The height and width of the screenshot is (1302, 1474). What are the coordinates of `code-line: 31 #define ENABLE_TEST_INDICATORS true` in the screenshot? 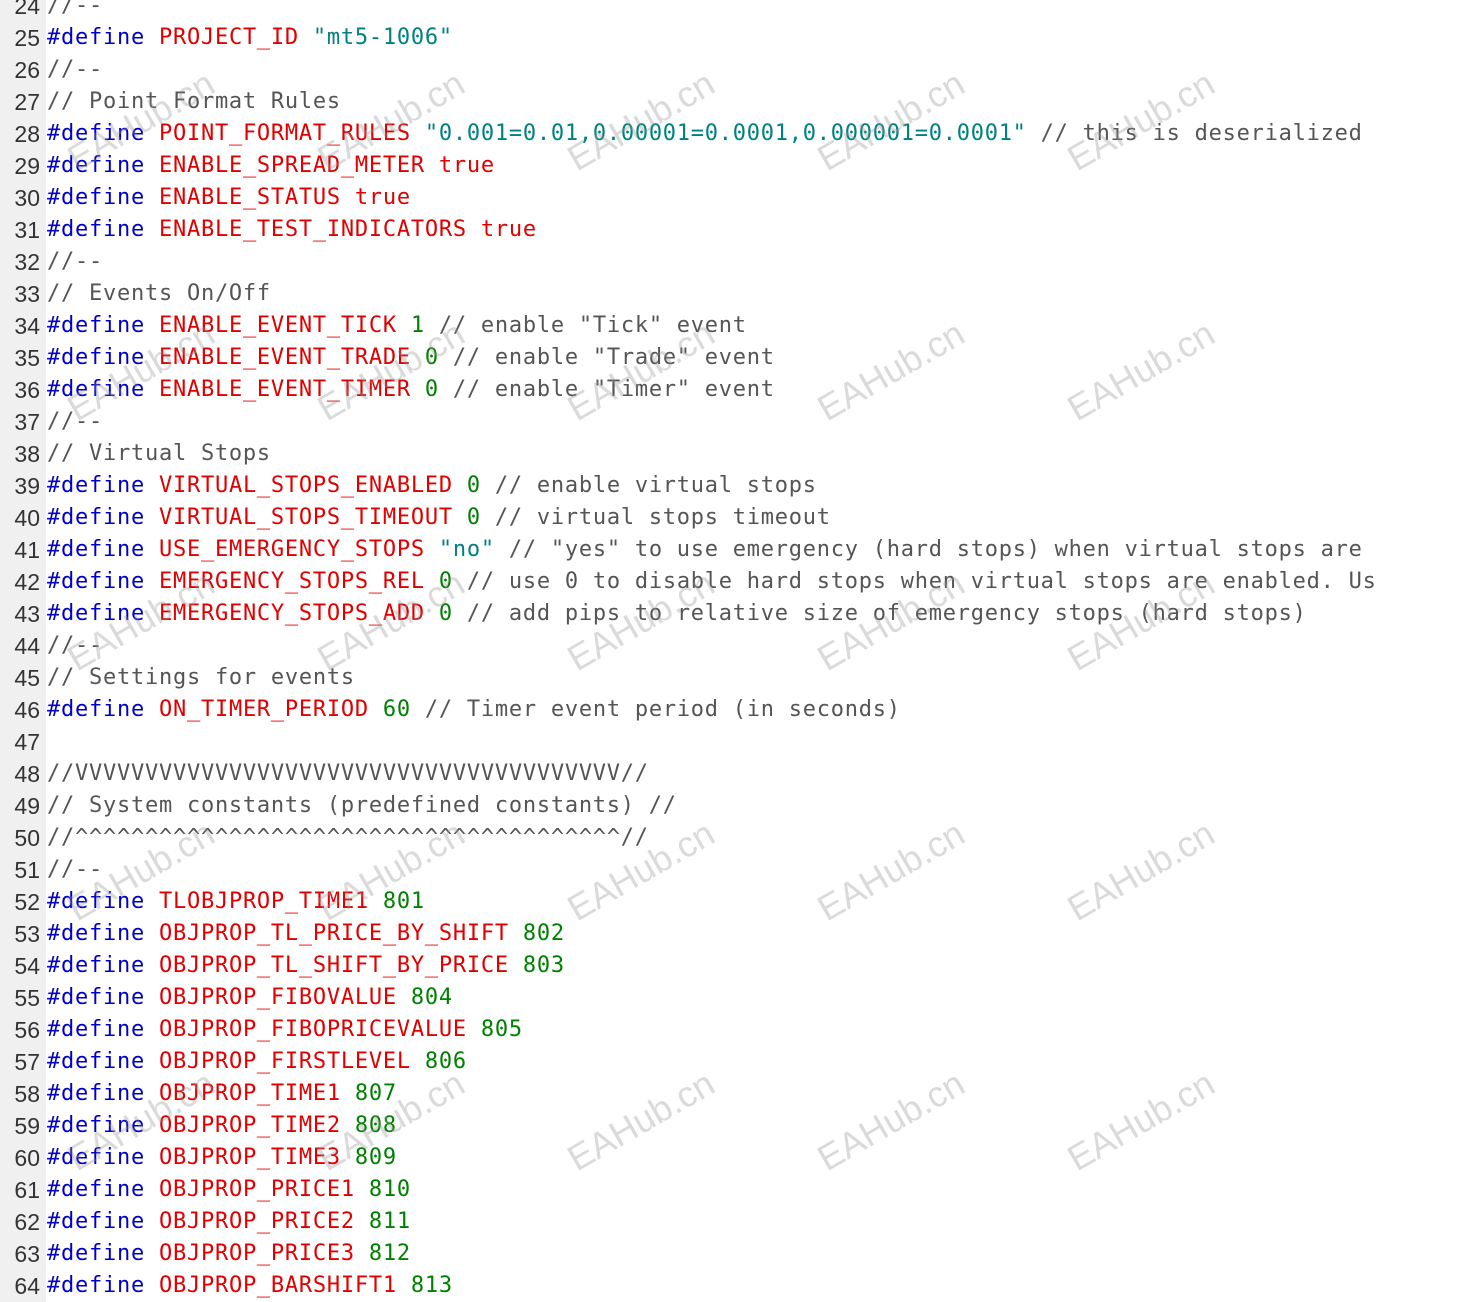 It's located at (737, 230).